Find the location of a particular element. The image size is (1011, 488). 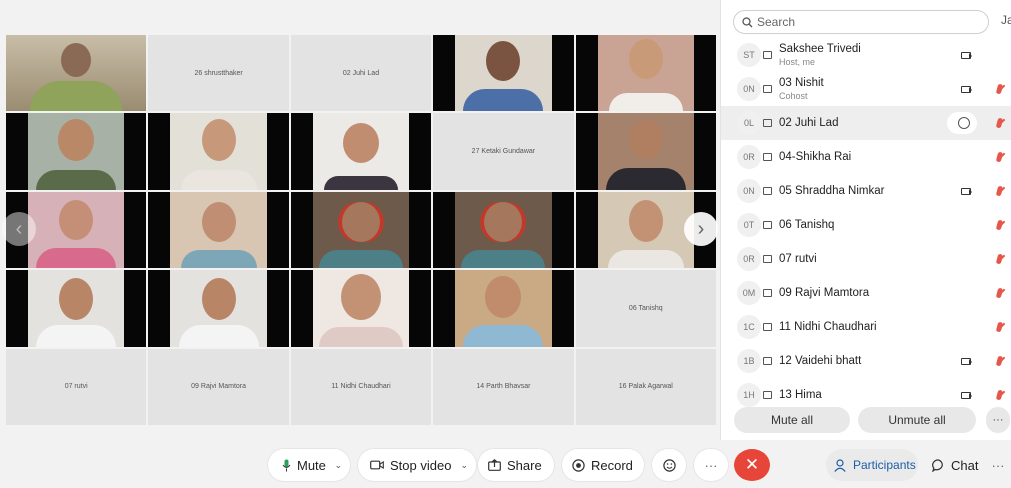

tile-name: 11 Nidhi Chaudhari is located at coordinates (361, 387).